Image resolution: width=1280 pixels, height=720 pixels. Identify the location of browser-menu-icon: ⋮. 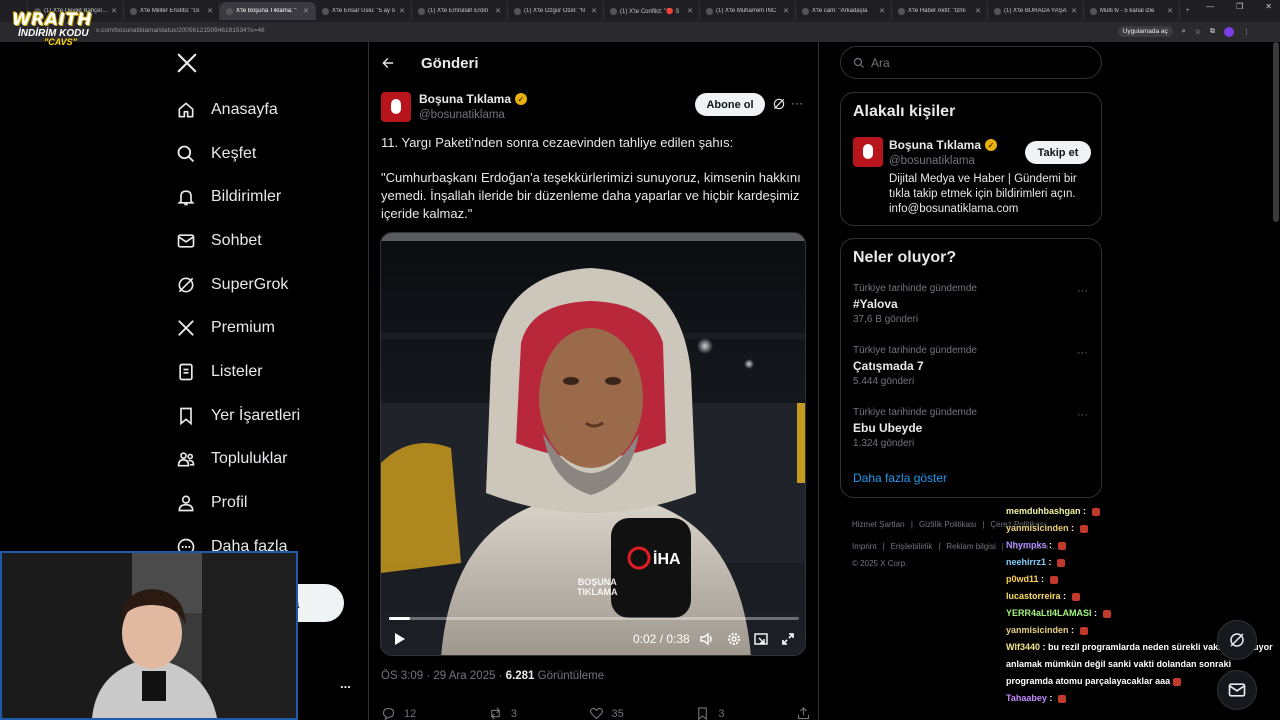
(1246, 32).